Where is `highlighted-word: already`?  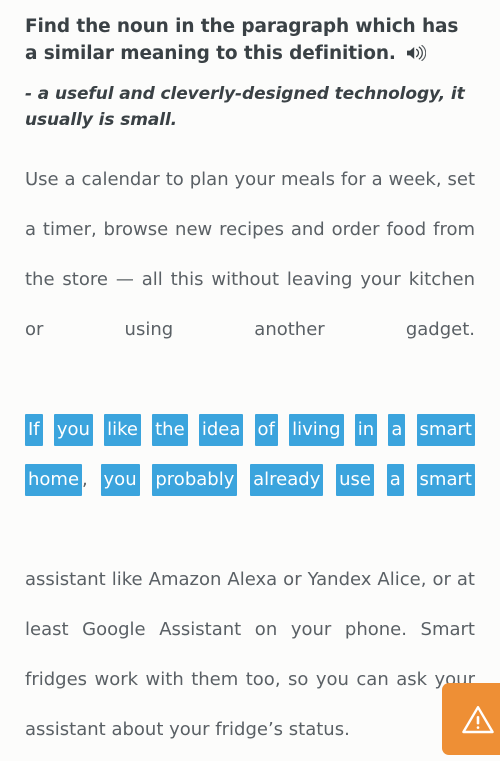 highlighted-word: already is located at coordinates (287, 480).